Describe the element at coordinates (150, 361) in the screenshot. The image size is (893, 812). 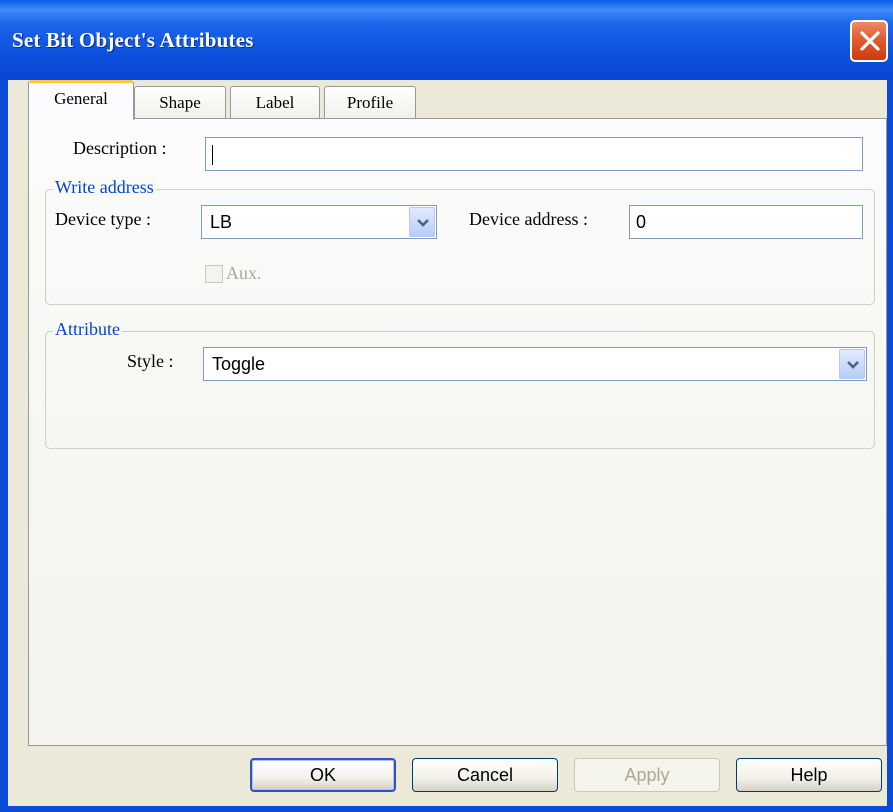
I see `style-label: Style :` at that location.